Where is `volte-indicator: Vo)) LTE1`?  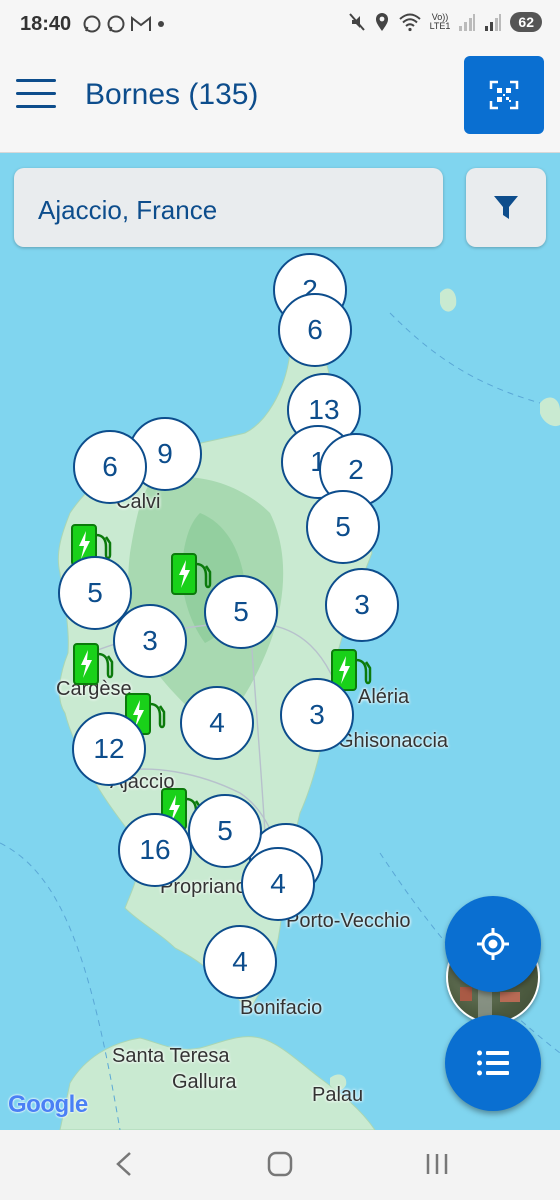
volte-indicator: Vo)) LTE1 is located at coordinates (440, 22).